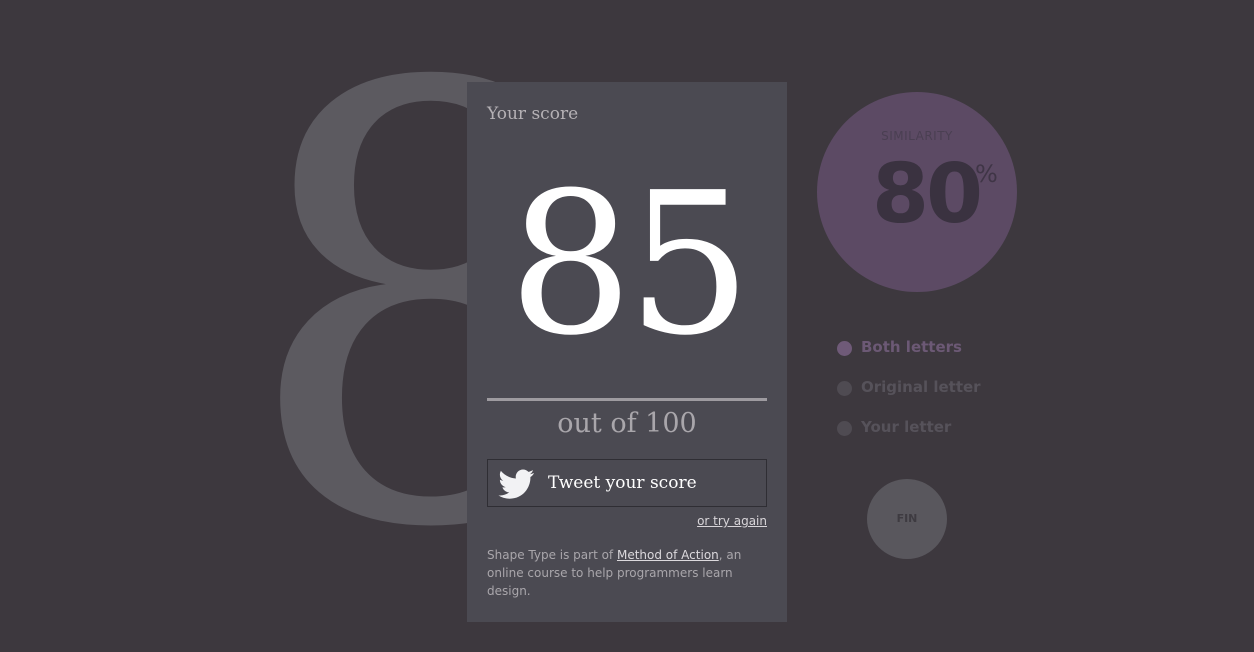  I want to click on footer-prefix: Shape Type is part of, so click(552, 555).